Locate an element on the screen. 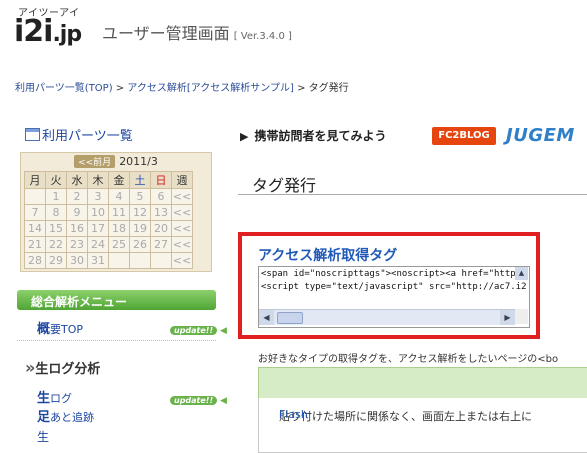  fc2blog-logo-link: FC2BLOG is located at coordinates (464, 136).